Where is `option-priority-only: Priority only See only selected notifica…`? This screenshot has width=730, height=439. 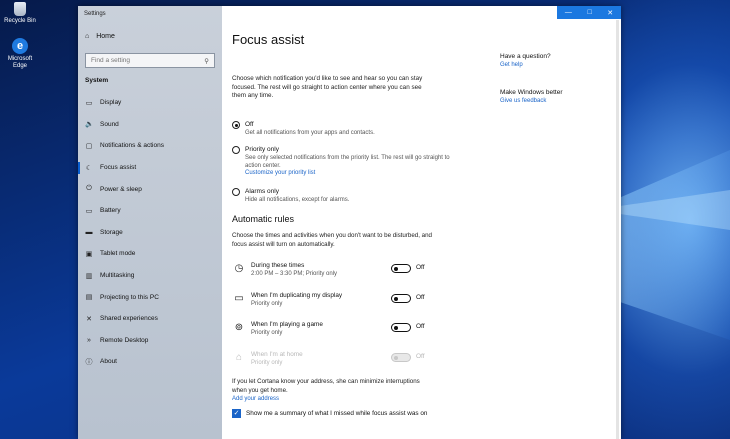
option-priority-only: Priority only See only selected notifica… is located at coordinates (341, 160).